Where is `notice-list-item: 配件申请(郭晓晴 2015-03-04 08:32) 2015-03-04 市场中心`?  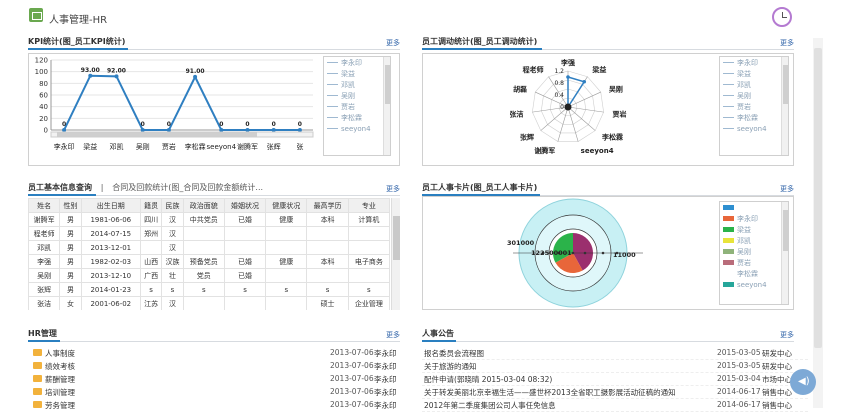
notice-list-item: 配件申请(郭晓晴 2015-03-04 08:32) 2015-03-04 市场中心 is located at coordinates (615, 379).